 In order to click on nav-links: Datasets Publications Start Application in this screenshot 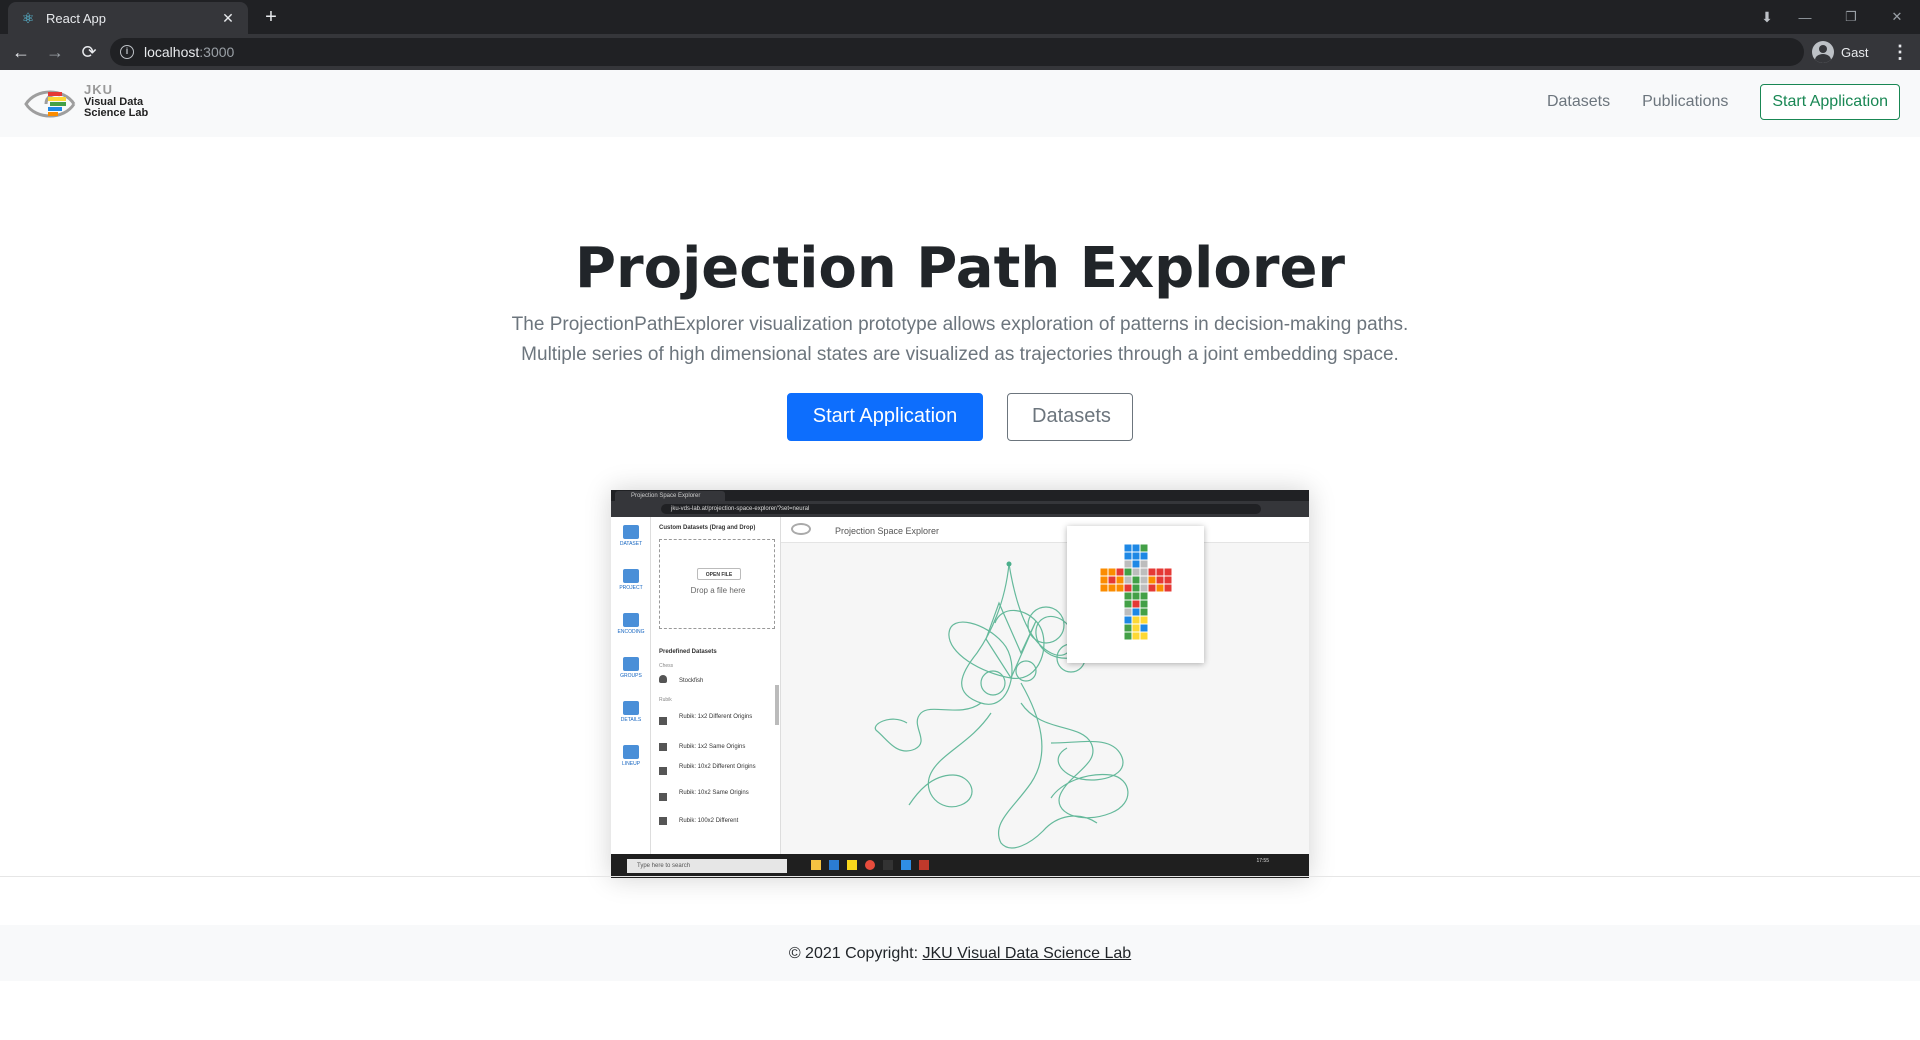, I will do `click(1723, 102)`.